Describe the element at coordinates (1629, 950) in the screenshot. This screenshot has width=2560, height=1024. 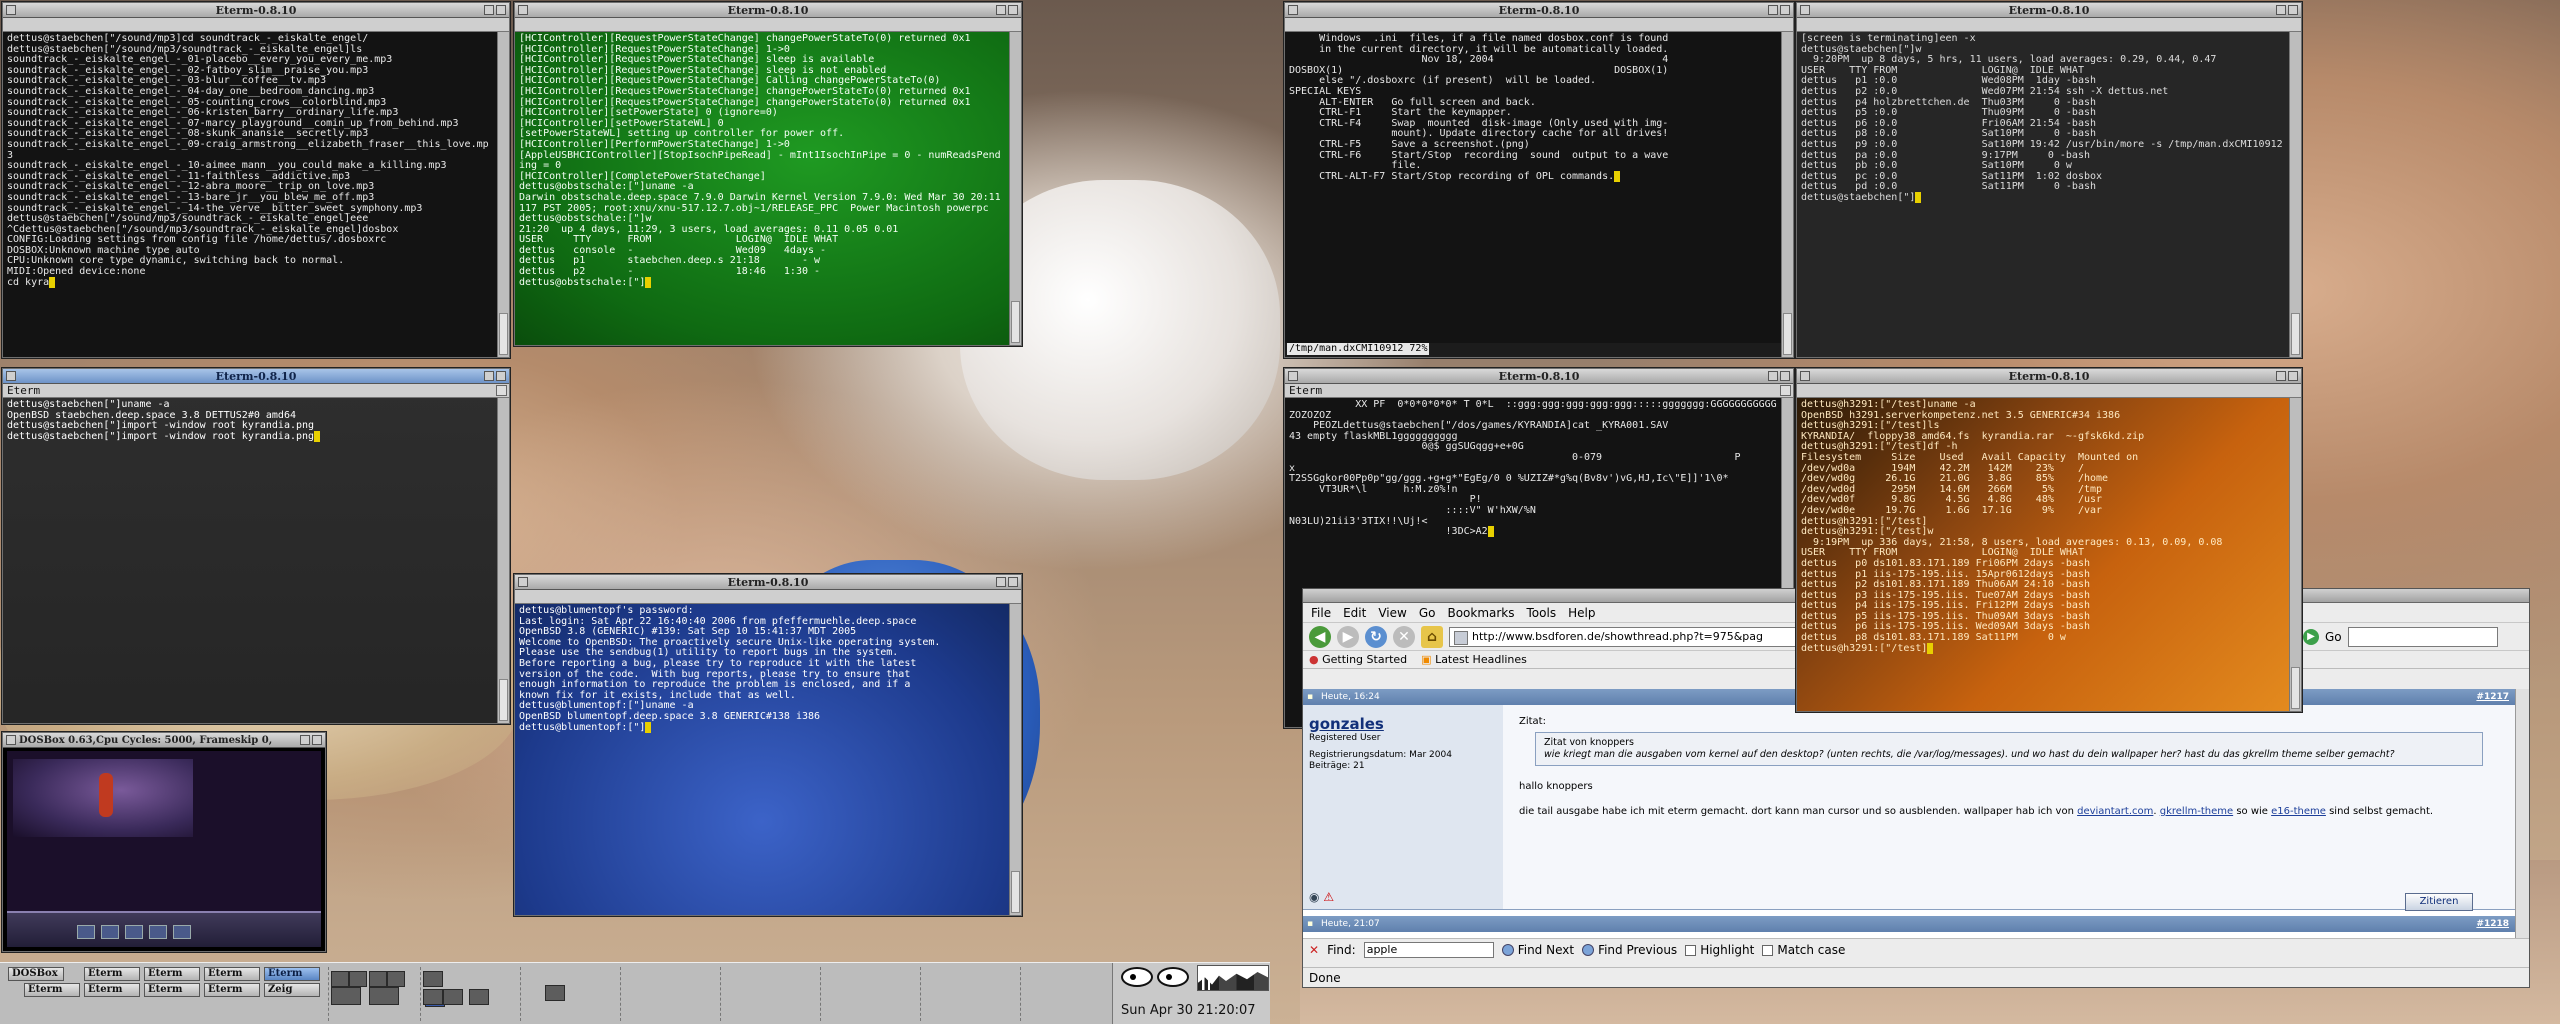
I see `find-previous-button: Find Previous` at that location.